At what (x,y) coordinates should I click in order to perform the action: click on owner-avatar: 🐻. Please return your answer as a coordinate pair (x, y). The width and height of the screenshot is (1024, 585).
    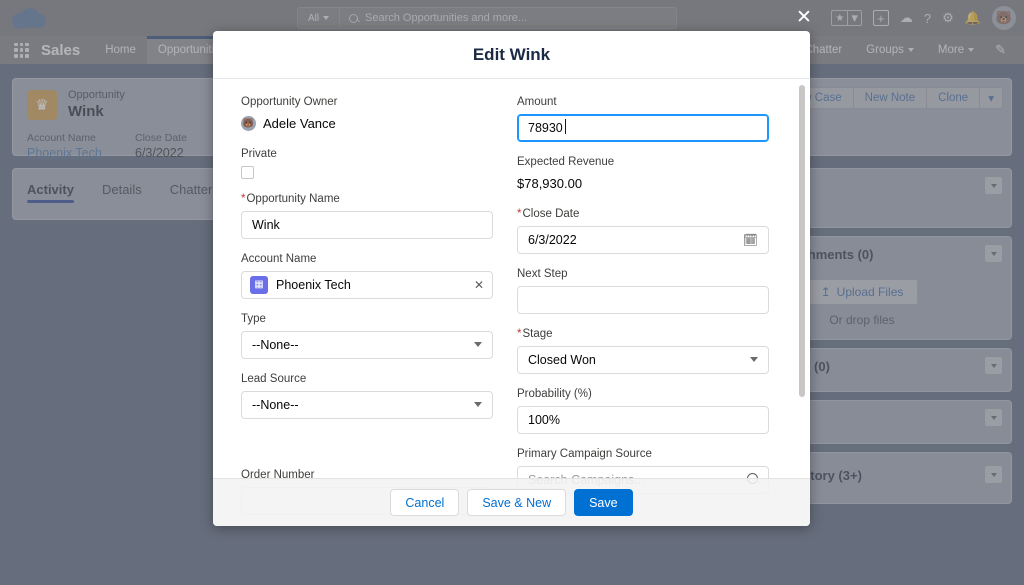
    Looking at the image, I should click on (248, 124).